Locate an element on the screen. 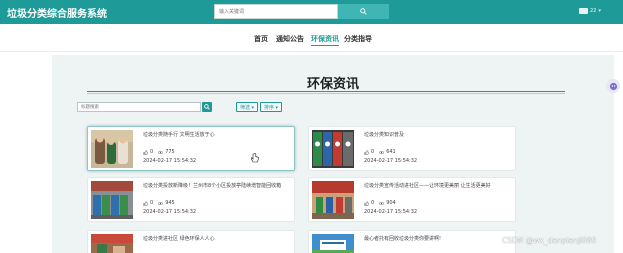 The height and width of the screenshot is (253, 623). news-stats: 0 904 is located at coordinates (380, 203).